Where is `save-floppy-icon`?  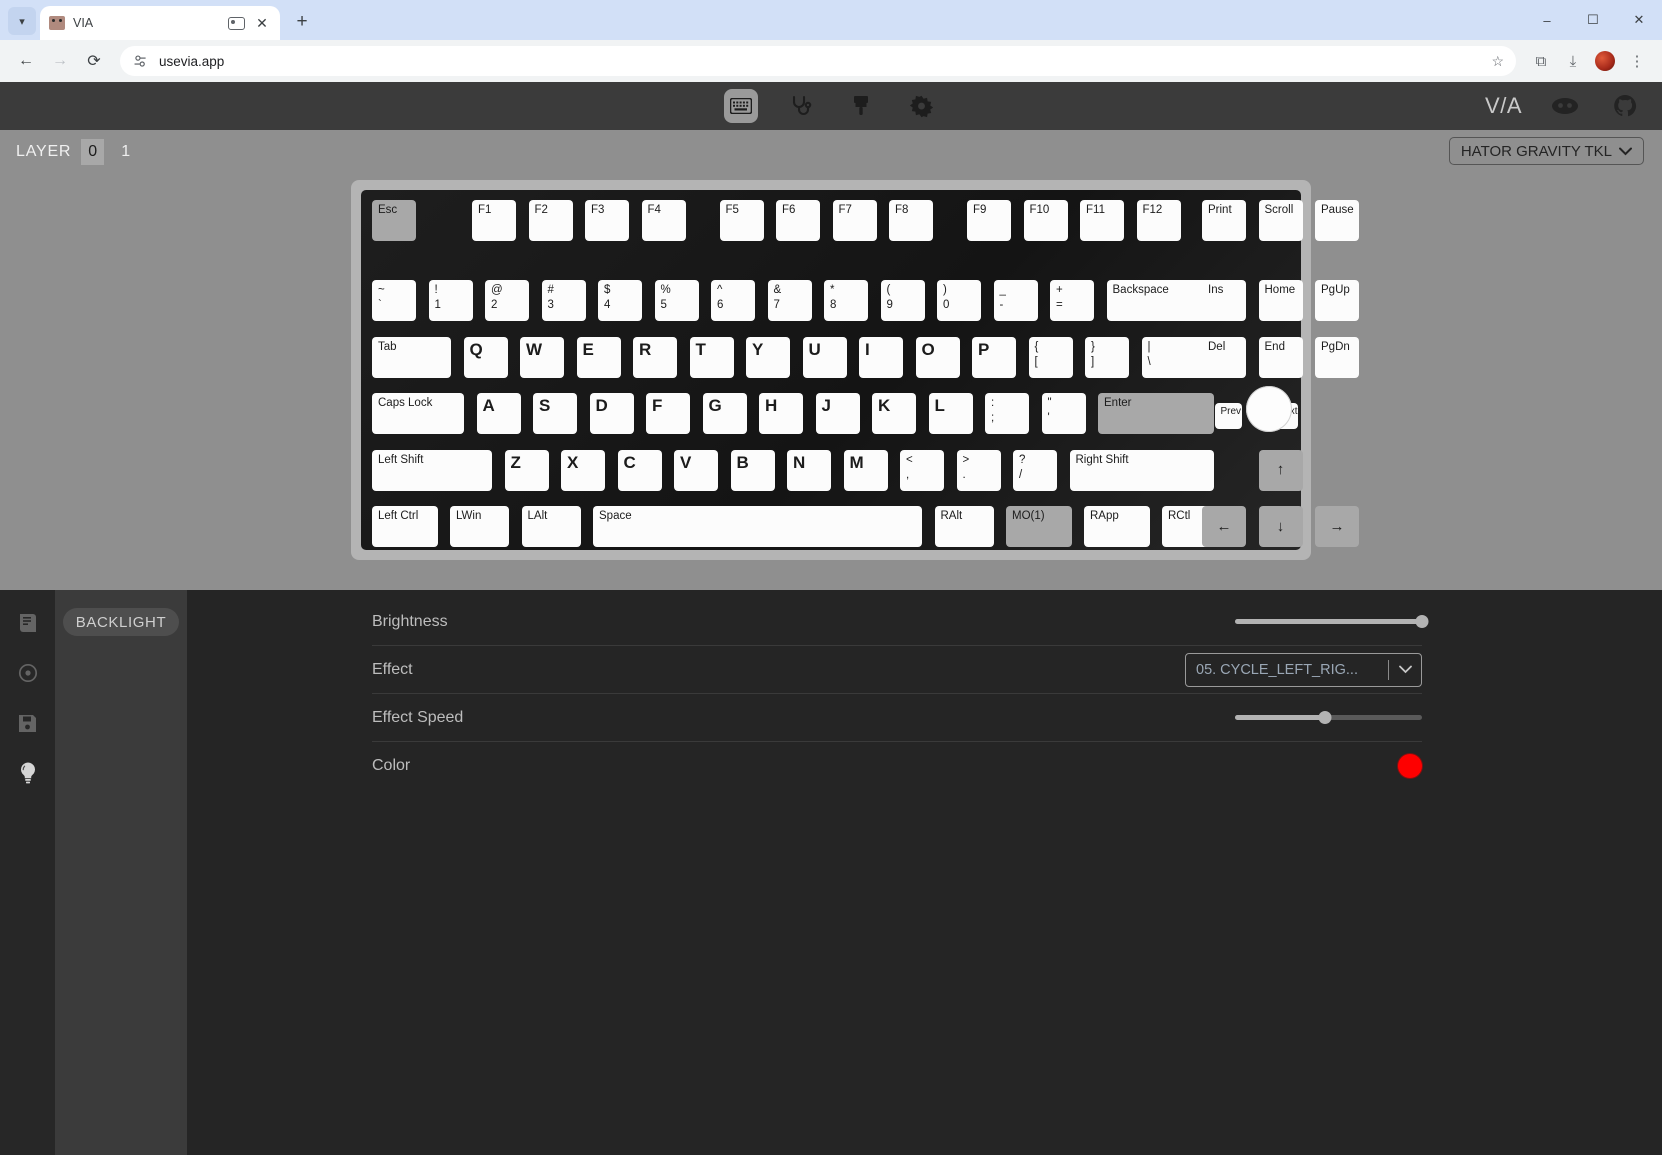
save-floppy-icon is located at coordinates (28, 723).